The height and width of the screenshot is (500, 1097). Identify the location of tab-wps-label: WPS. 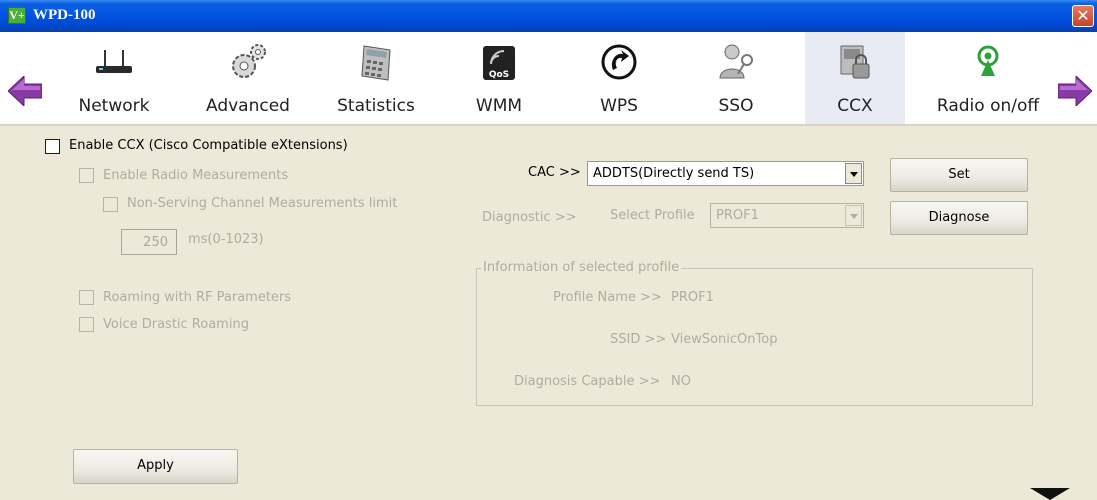
(619, 106).